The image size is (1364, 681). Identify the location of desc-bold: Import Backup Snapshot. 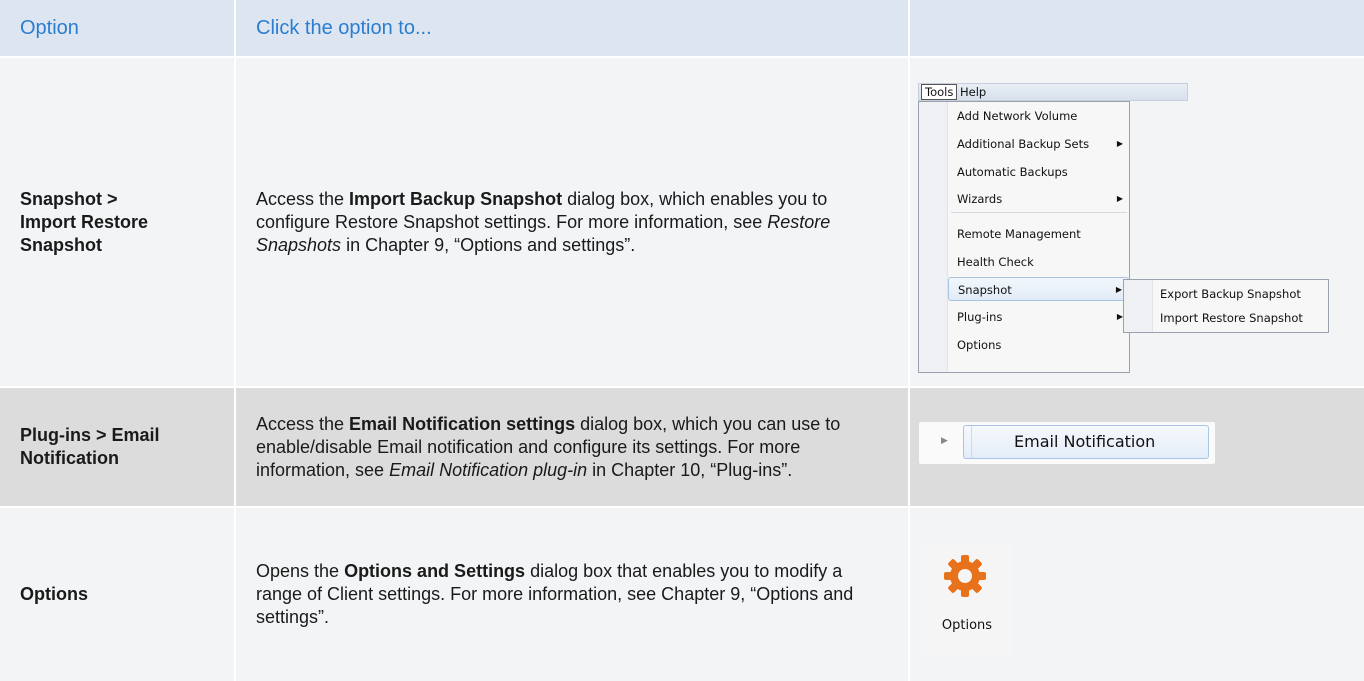
(456, 198).